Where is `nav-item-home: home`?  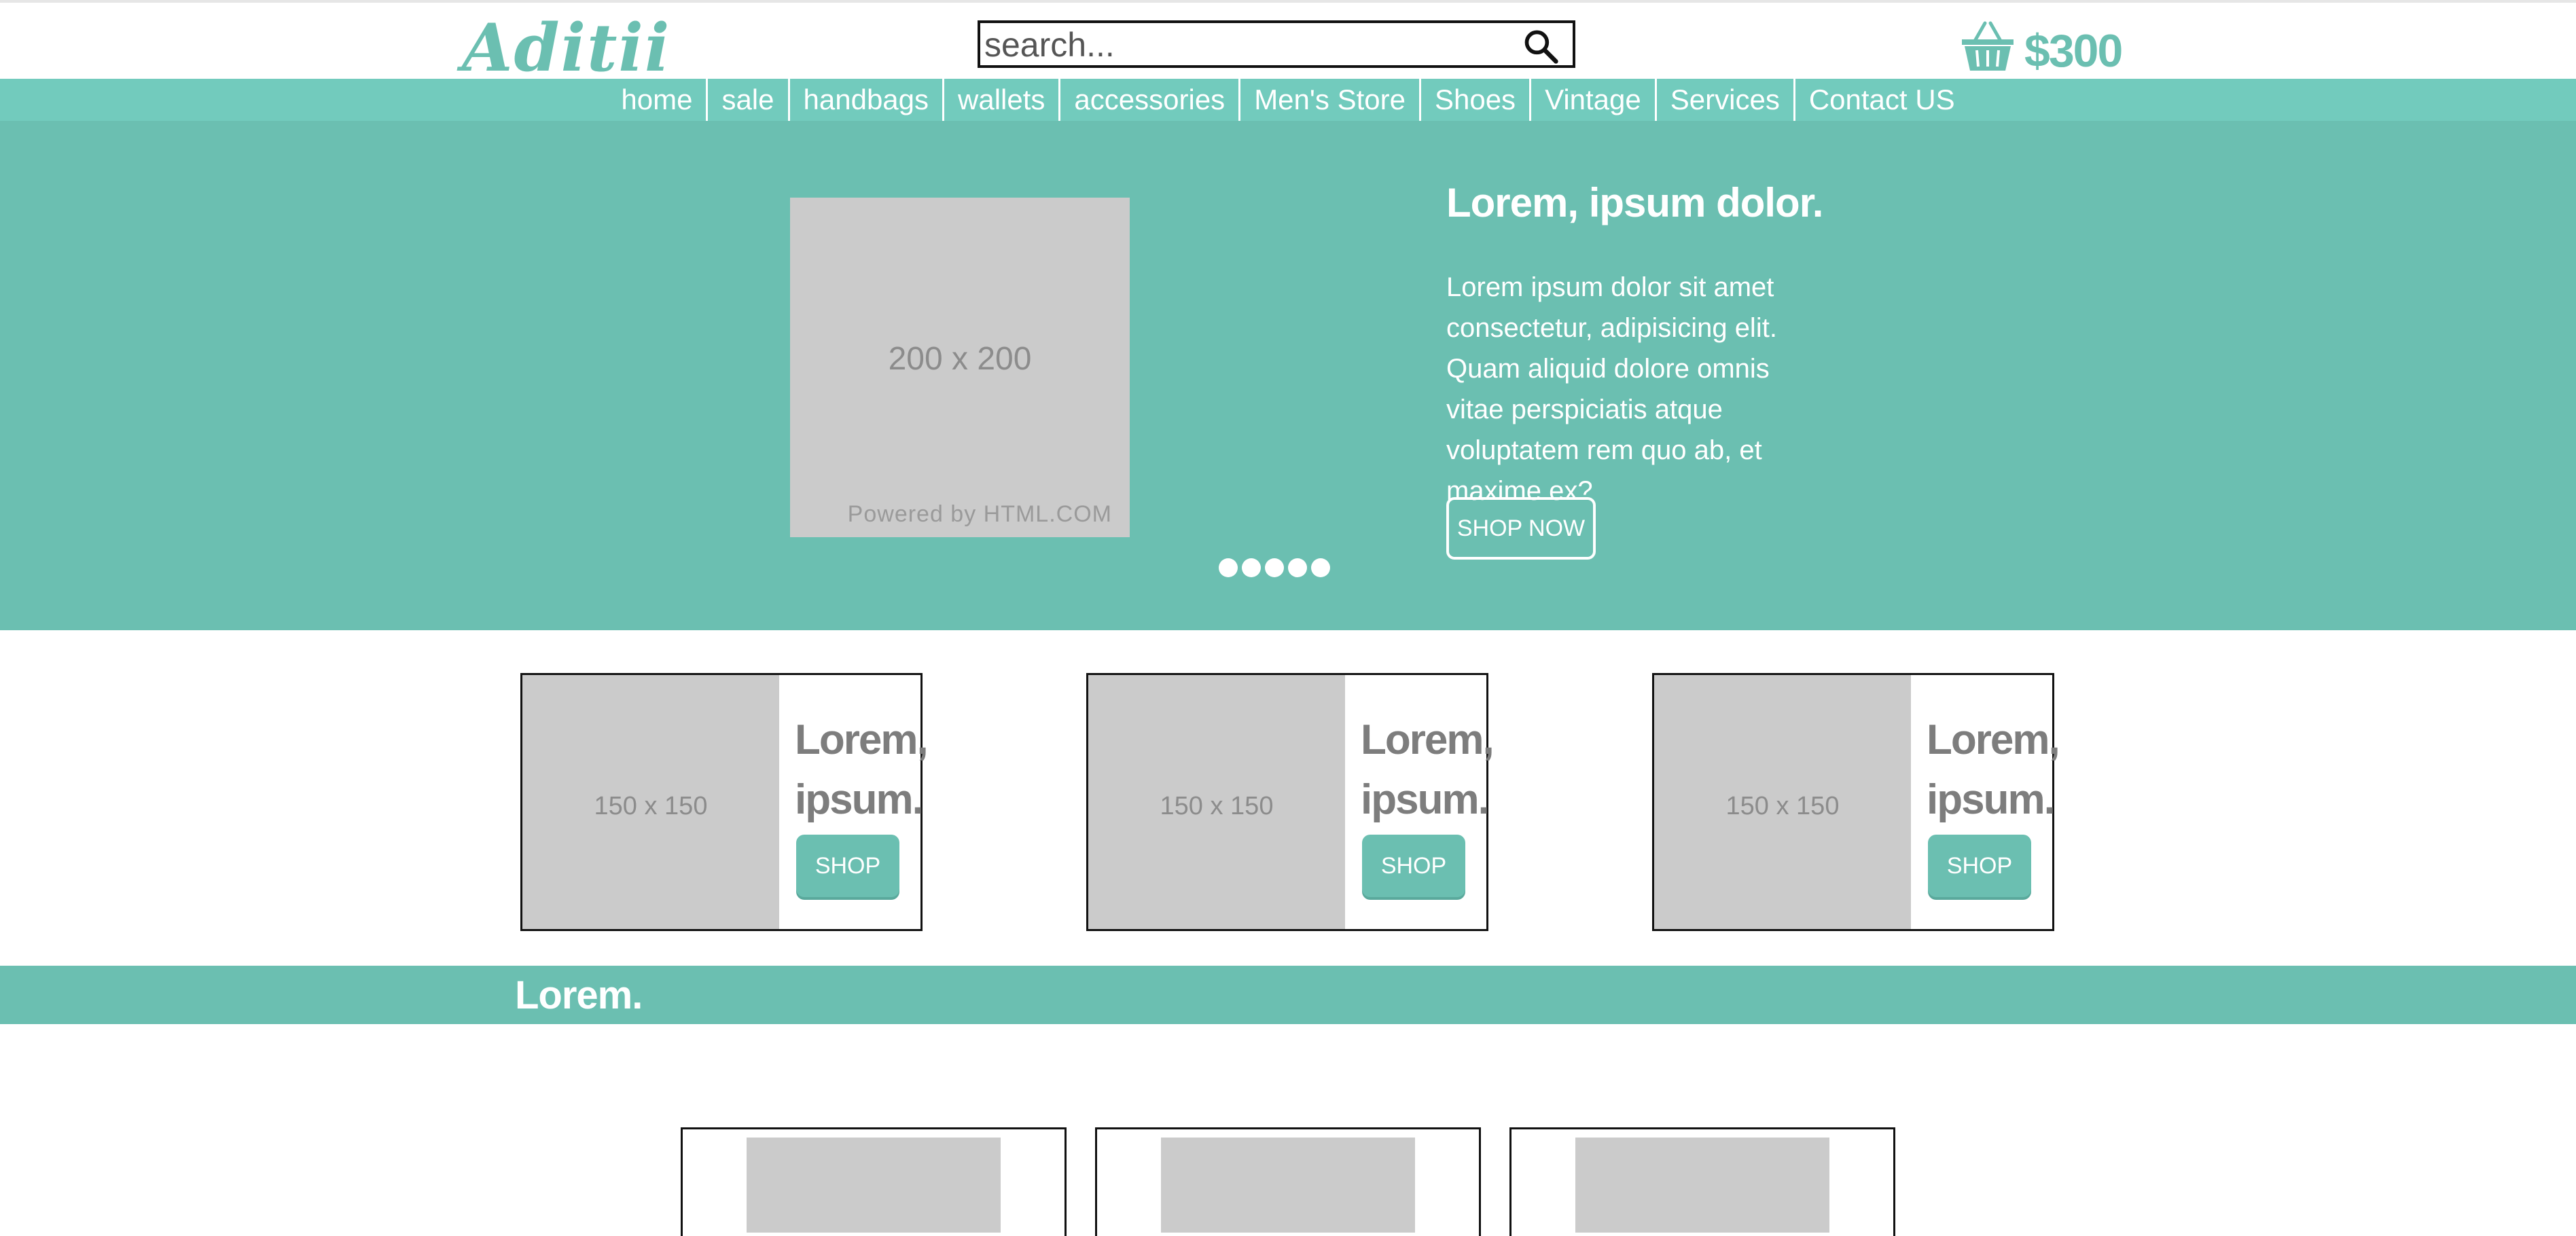
nav-item-home: home is located at coordinates (658, 100).